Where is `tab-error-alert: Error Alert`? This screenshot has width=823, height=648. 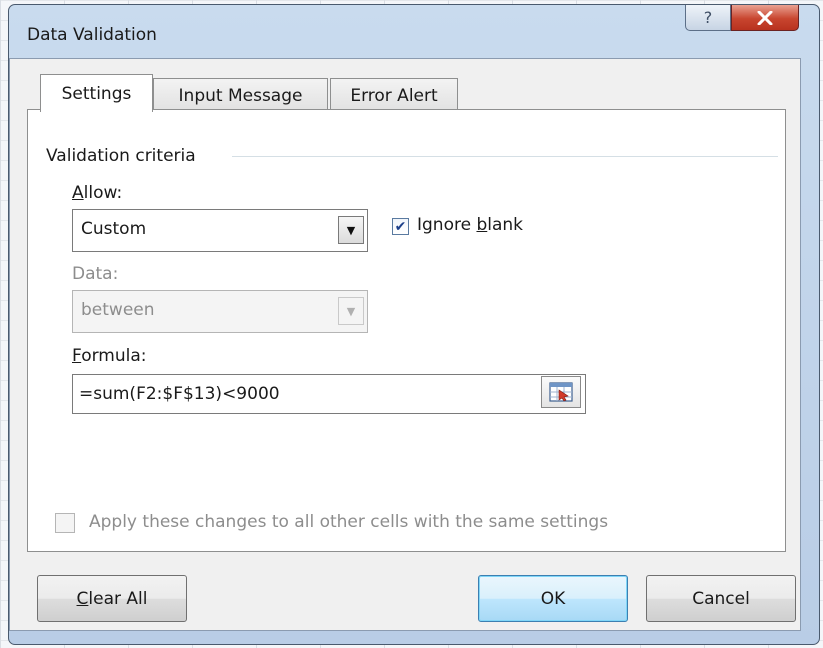 tab-error-alert: Error Alert is located at coordinates (394, 95).